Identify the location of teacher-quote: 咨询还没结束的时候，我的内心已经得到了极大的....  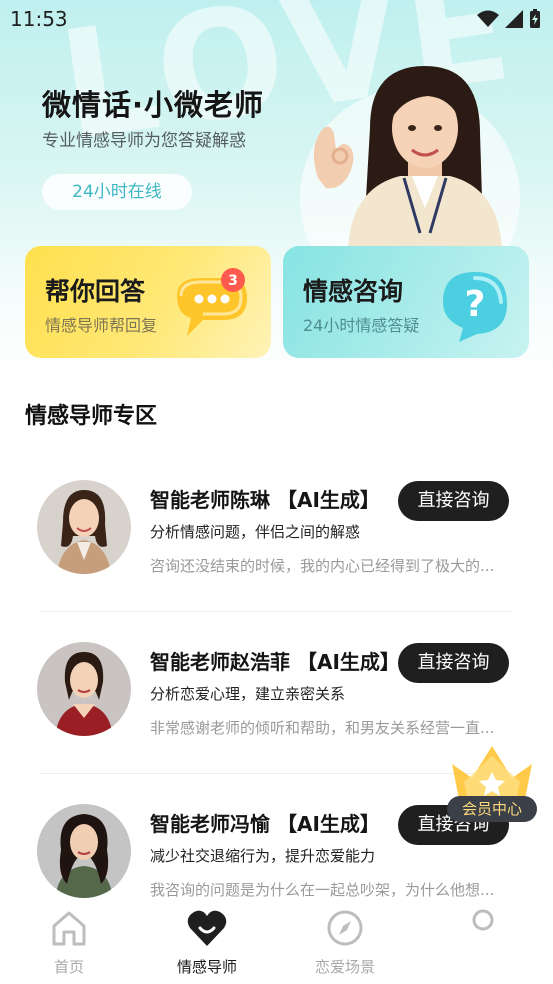
(322, 566).